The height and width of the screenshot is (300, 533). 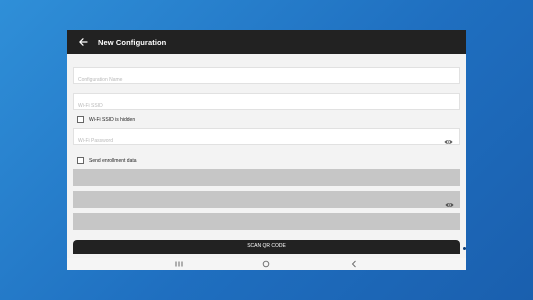 I want to click on configuration-name-input, so click(x=256, y=80).